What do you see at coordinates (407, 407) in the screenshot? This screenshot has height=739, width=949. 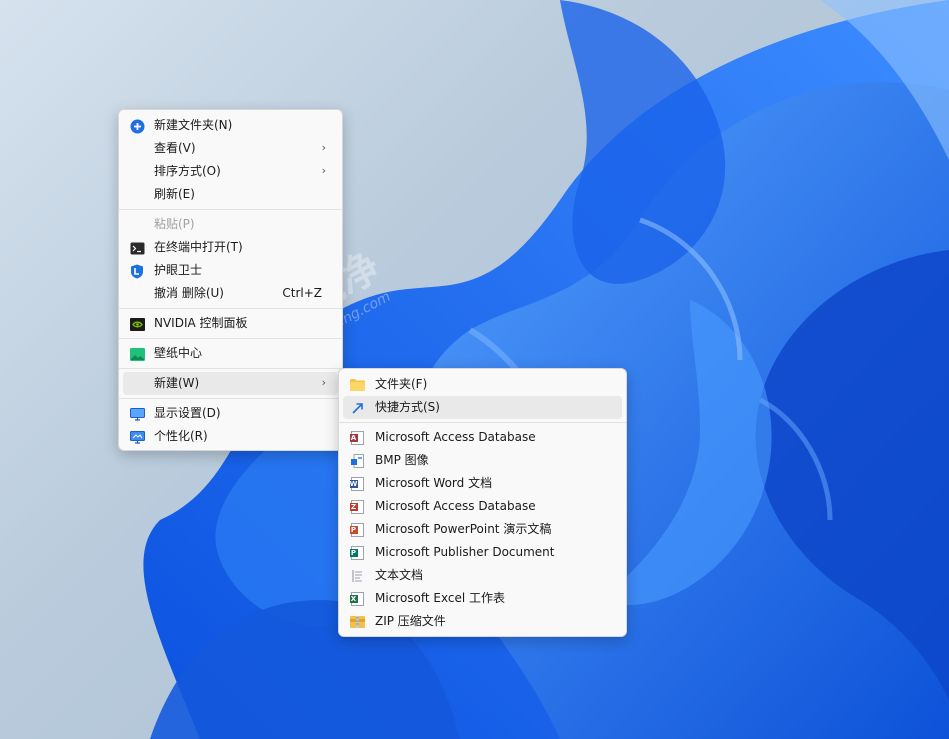 I see `submenu-item-label: 快捷方式(S)` at bounding box center [407, 407].